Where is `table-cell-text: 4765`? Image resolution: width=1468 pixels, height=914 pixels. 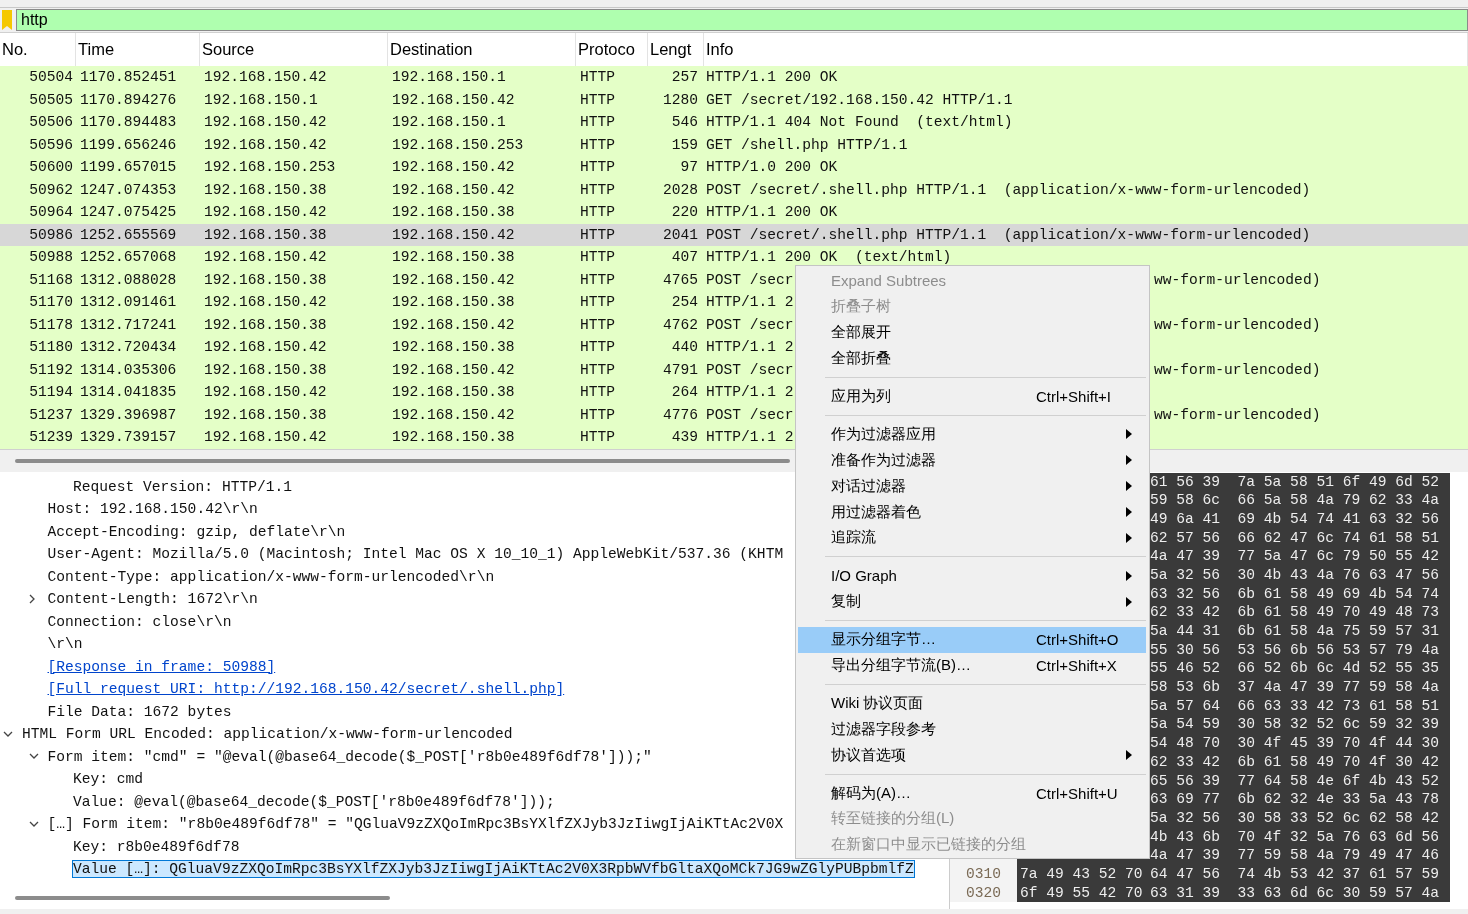
table-cell-text: 4765 is located at coordinates (680, 279).